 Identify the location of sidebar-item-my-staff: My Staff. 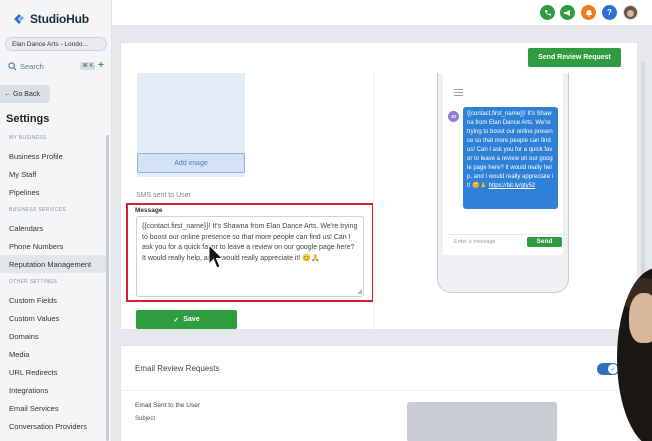
(54, 174).